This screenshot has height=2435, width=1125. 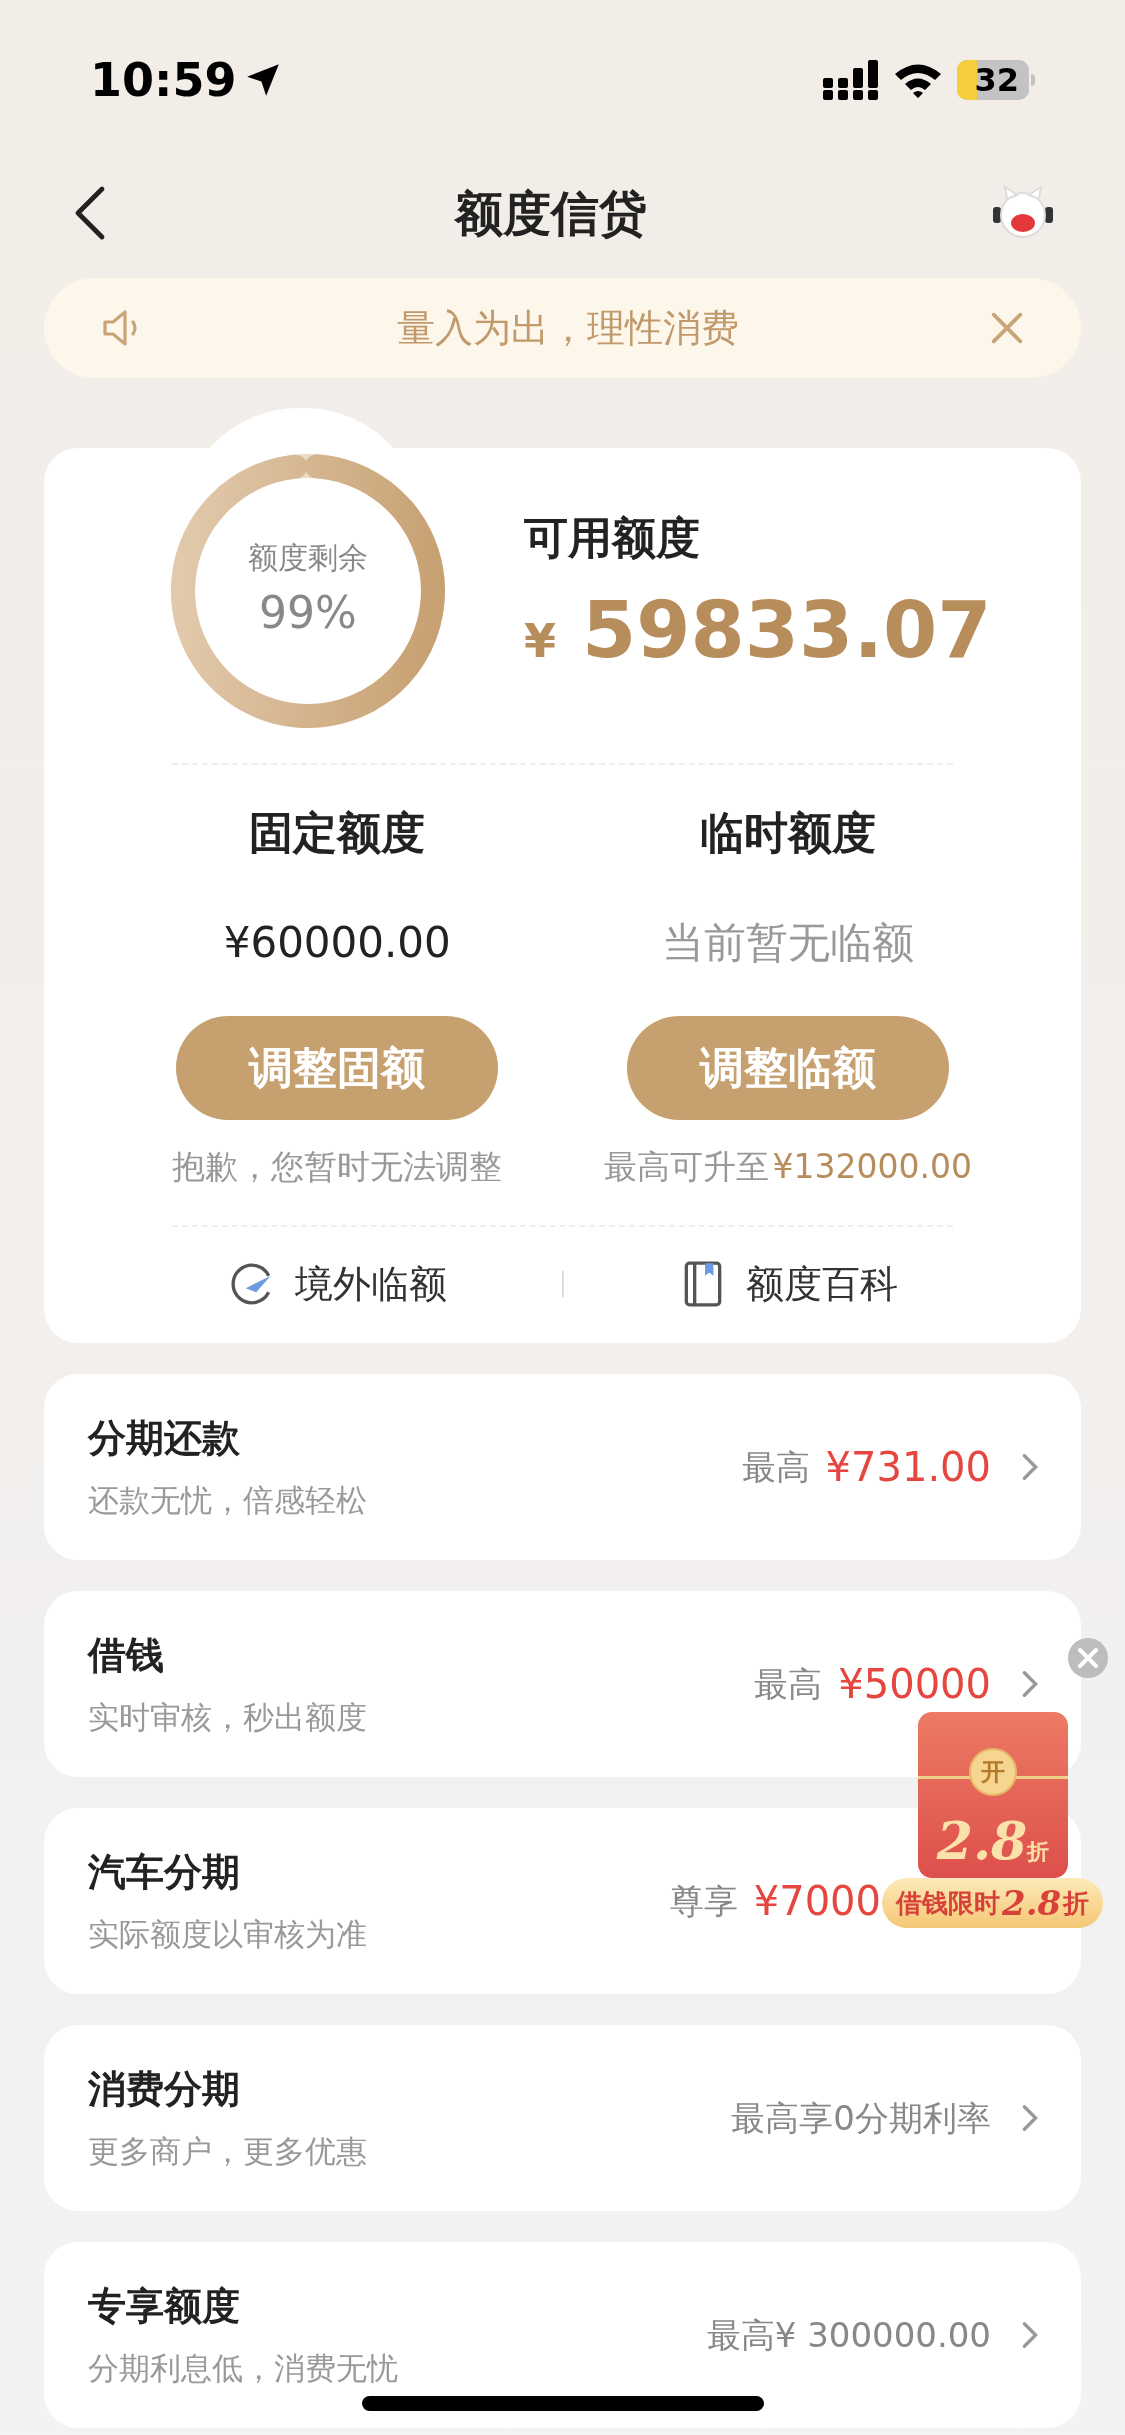 What do you see at coordinates (227, 1935) in the screenshot?
I see `product-subtitle: 实际额度以审核为准` at bounding box center [227, 1935].